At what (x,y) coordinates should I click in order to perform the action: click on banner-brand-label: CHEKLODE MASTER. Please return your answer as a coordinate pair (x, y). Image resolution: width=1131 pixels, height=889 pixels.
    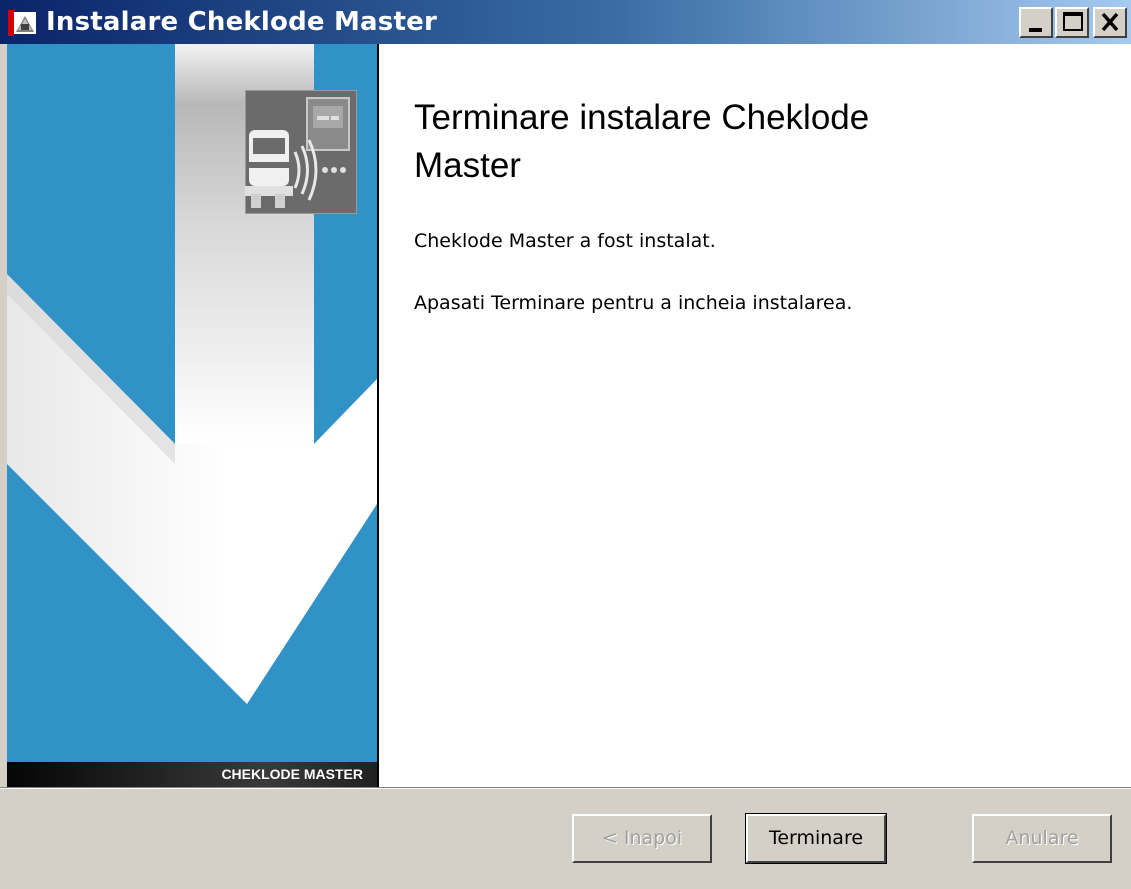
    Looking at the image, I should click on (292, 774).